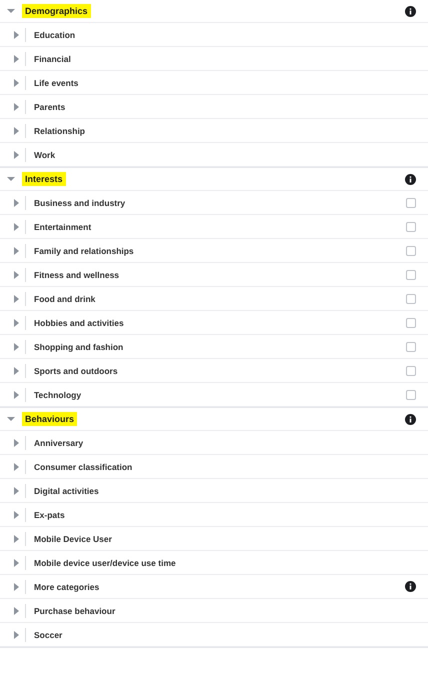 The width and height of the screenshot is (428, 680). I want to click on category-label: Digital activities, so click(66, 491).